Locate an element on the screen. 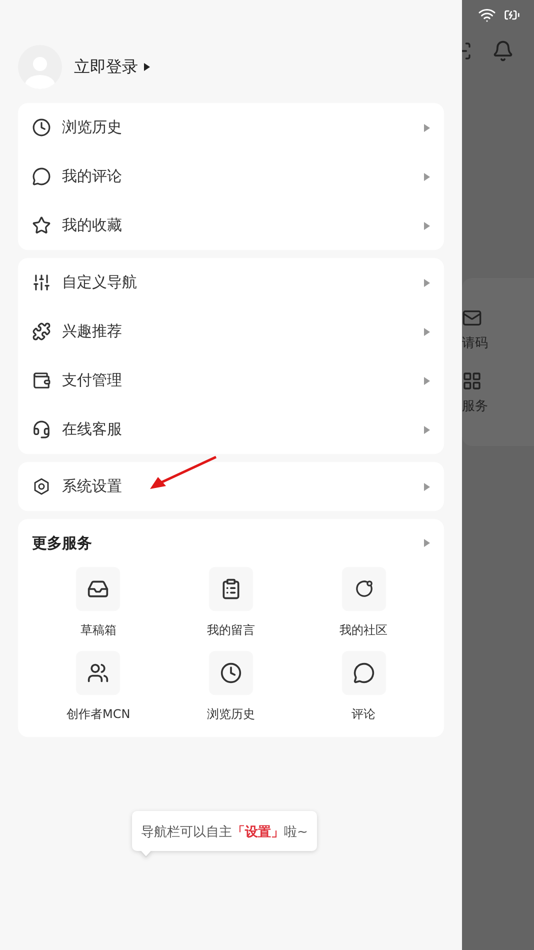  wallet-icon is located at coordinates (41, 380).